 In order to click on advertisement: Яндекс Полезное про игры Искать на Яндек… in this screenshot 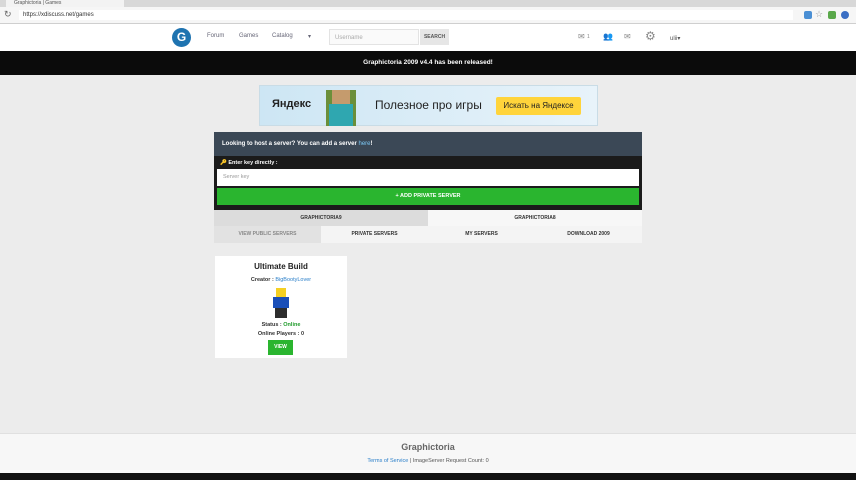, I will do `click(428, 105)`.